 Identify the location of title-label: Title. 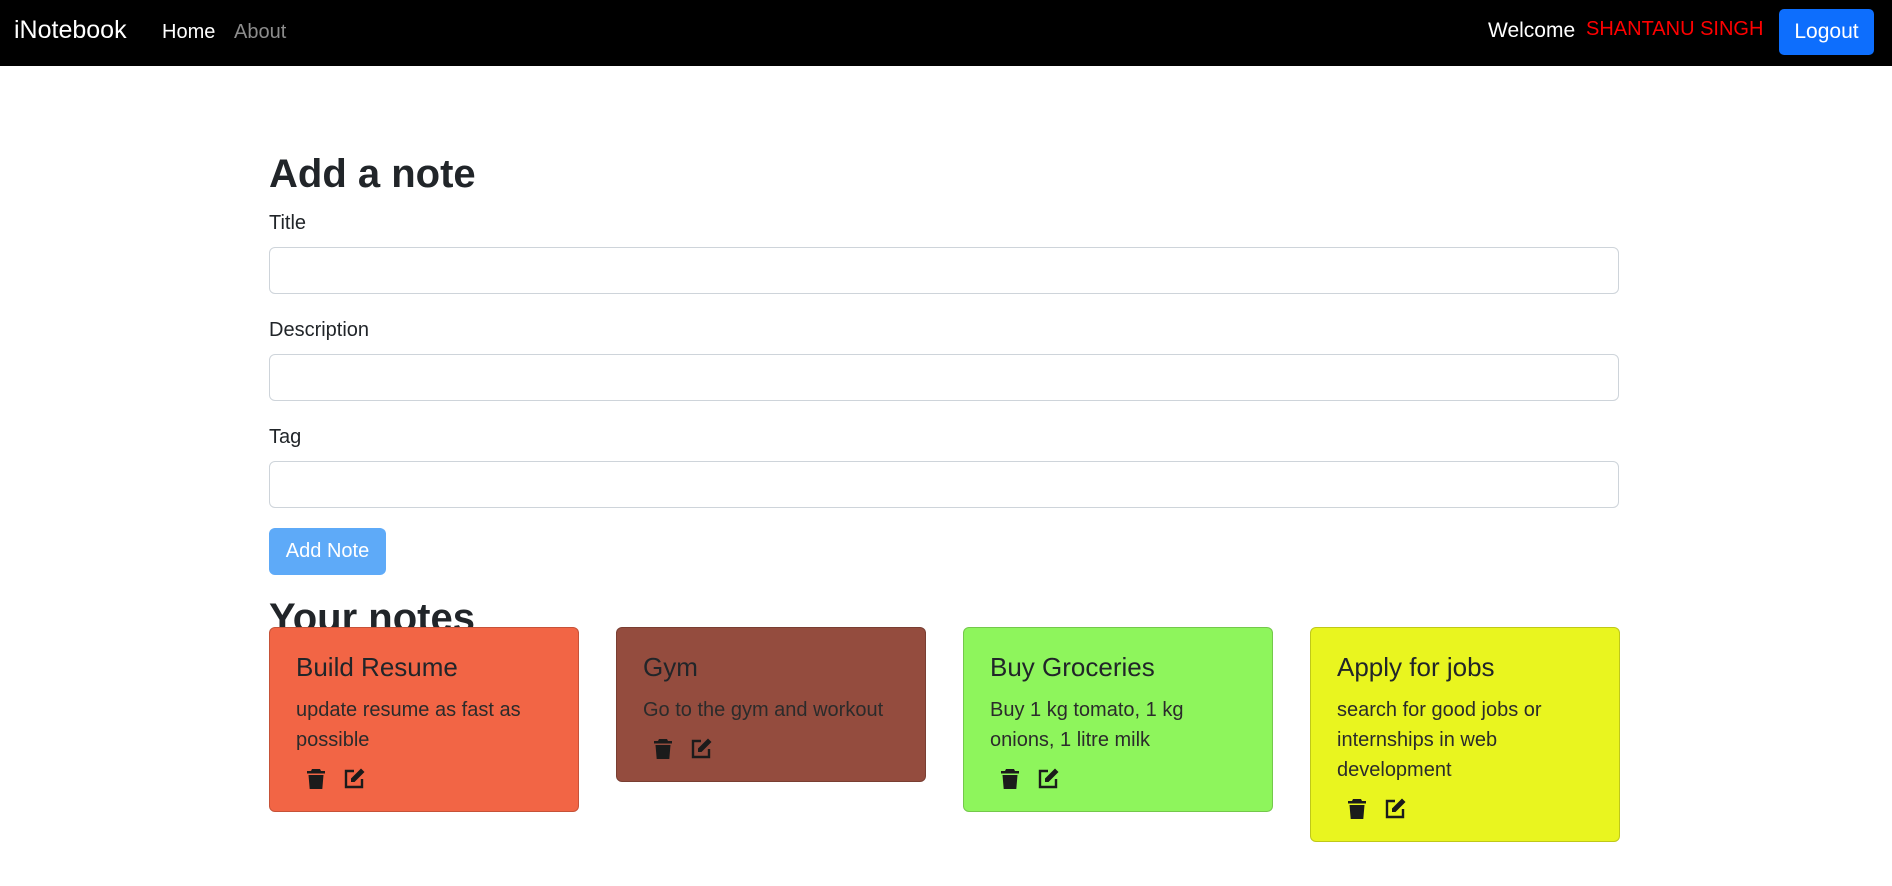
(288, 223).